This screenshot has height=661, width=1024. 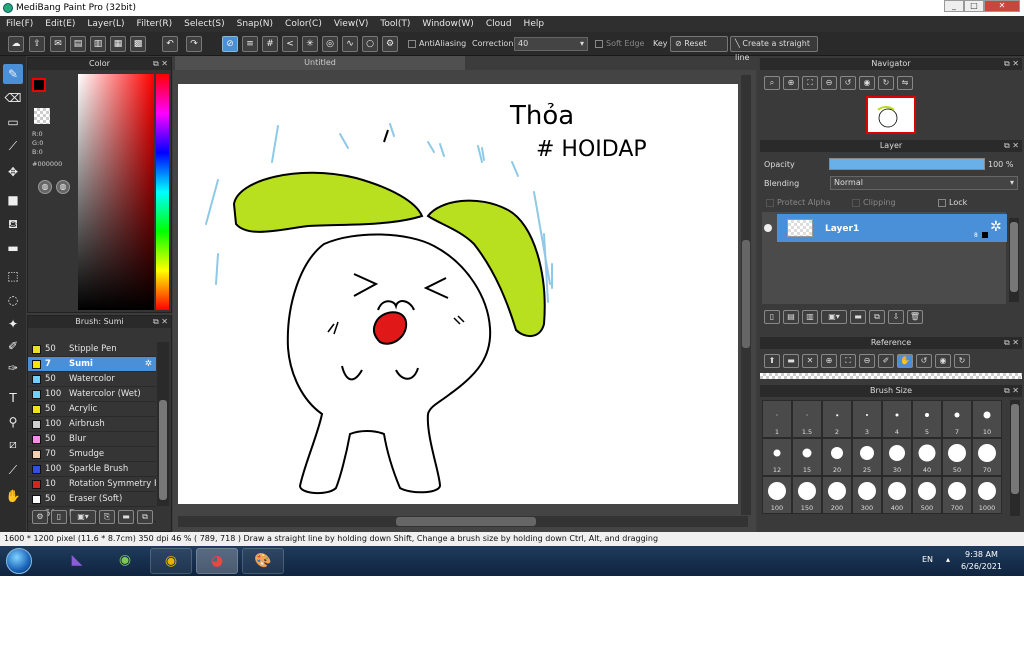 I want to click on antialiasing-checkbox, so click(x=412, y=43).